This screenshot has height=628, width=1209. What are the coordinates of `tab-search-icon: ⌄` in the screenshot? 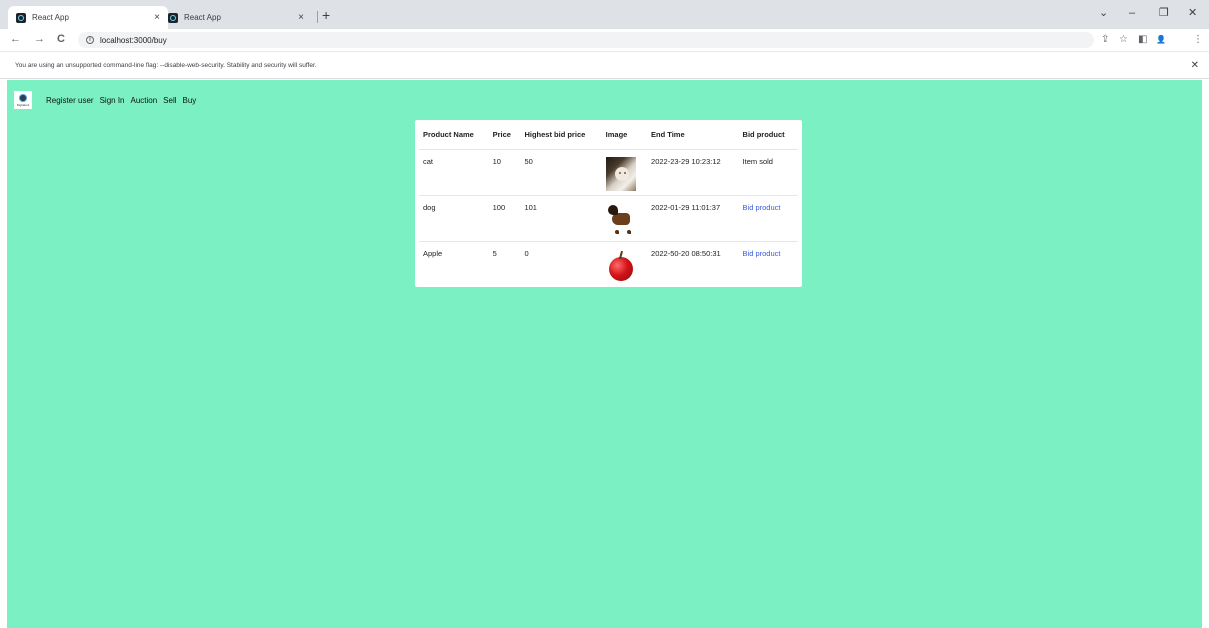 It's located at (1103, 13).